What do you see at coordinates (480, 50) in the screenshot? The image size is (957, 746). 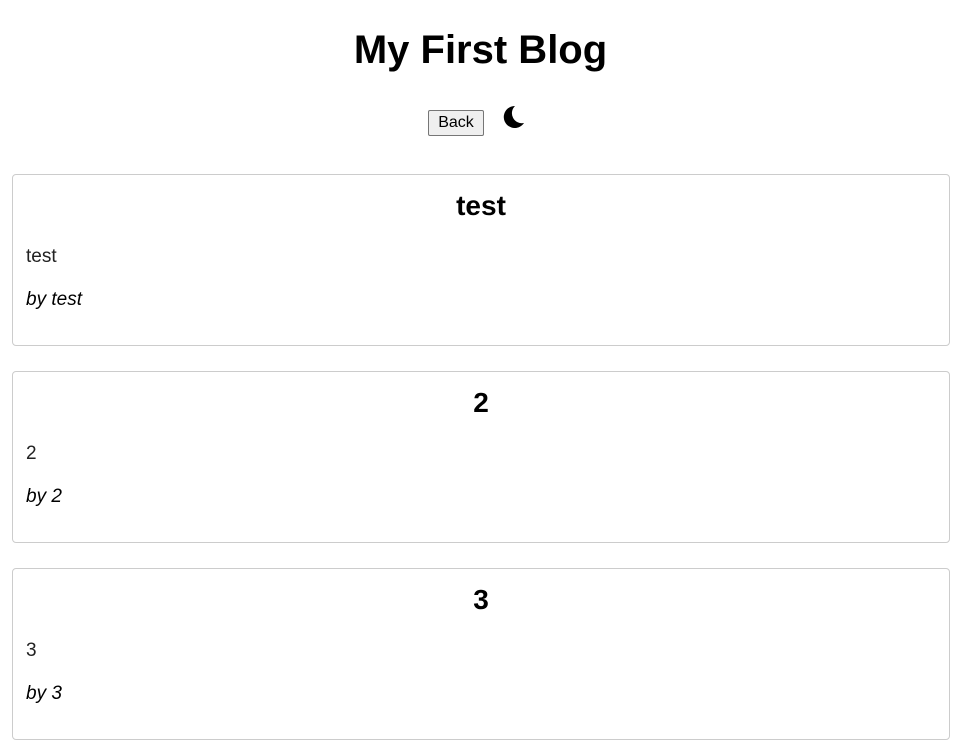 I see `page-title: My First Blog` at bounding box center [480, 50].